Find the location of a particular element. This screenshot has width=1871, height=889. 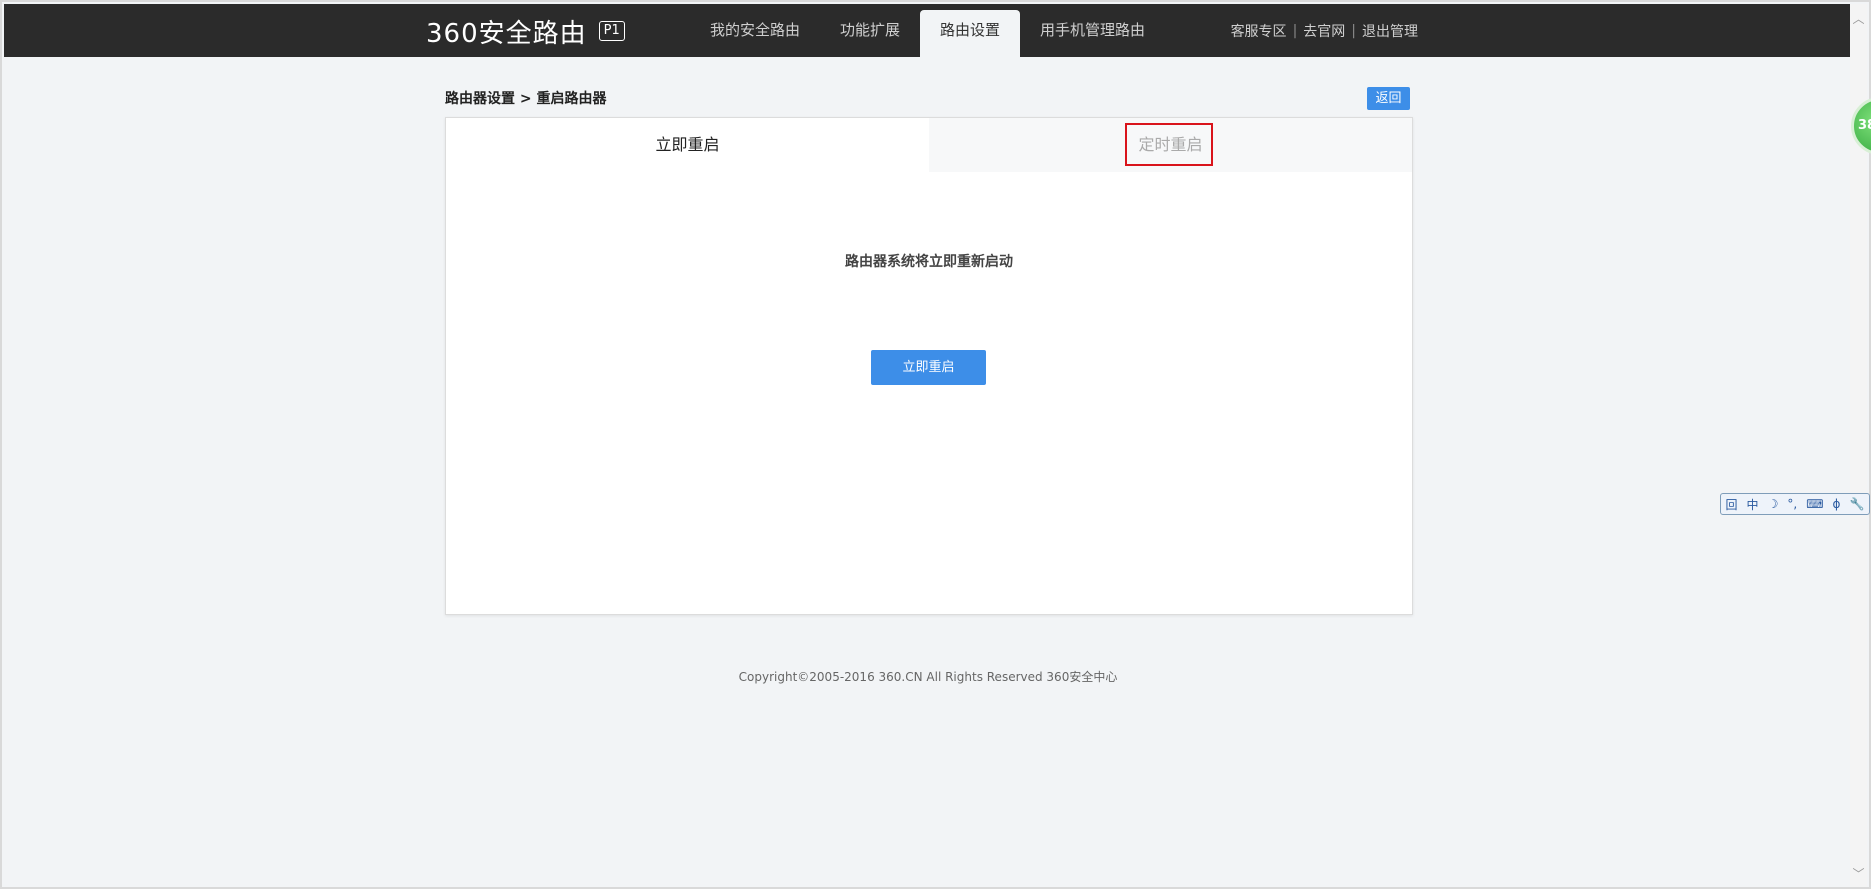

tab-scheduled-reboot: 定时重启 is located at coordinates (1170, 145).